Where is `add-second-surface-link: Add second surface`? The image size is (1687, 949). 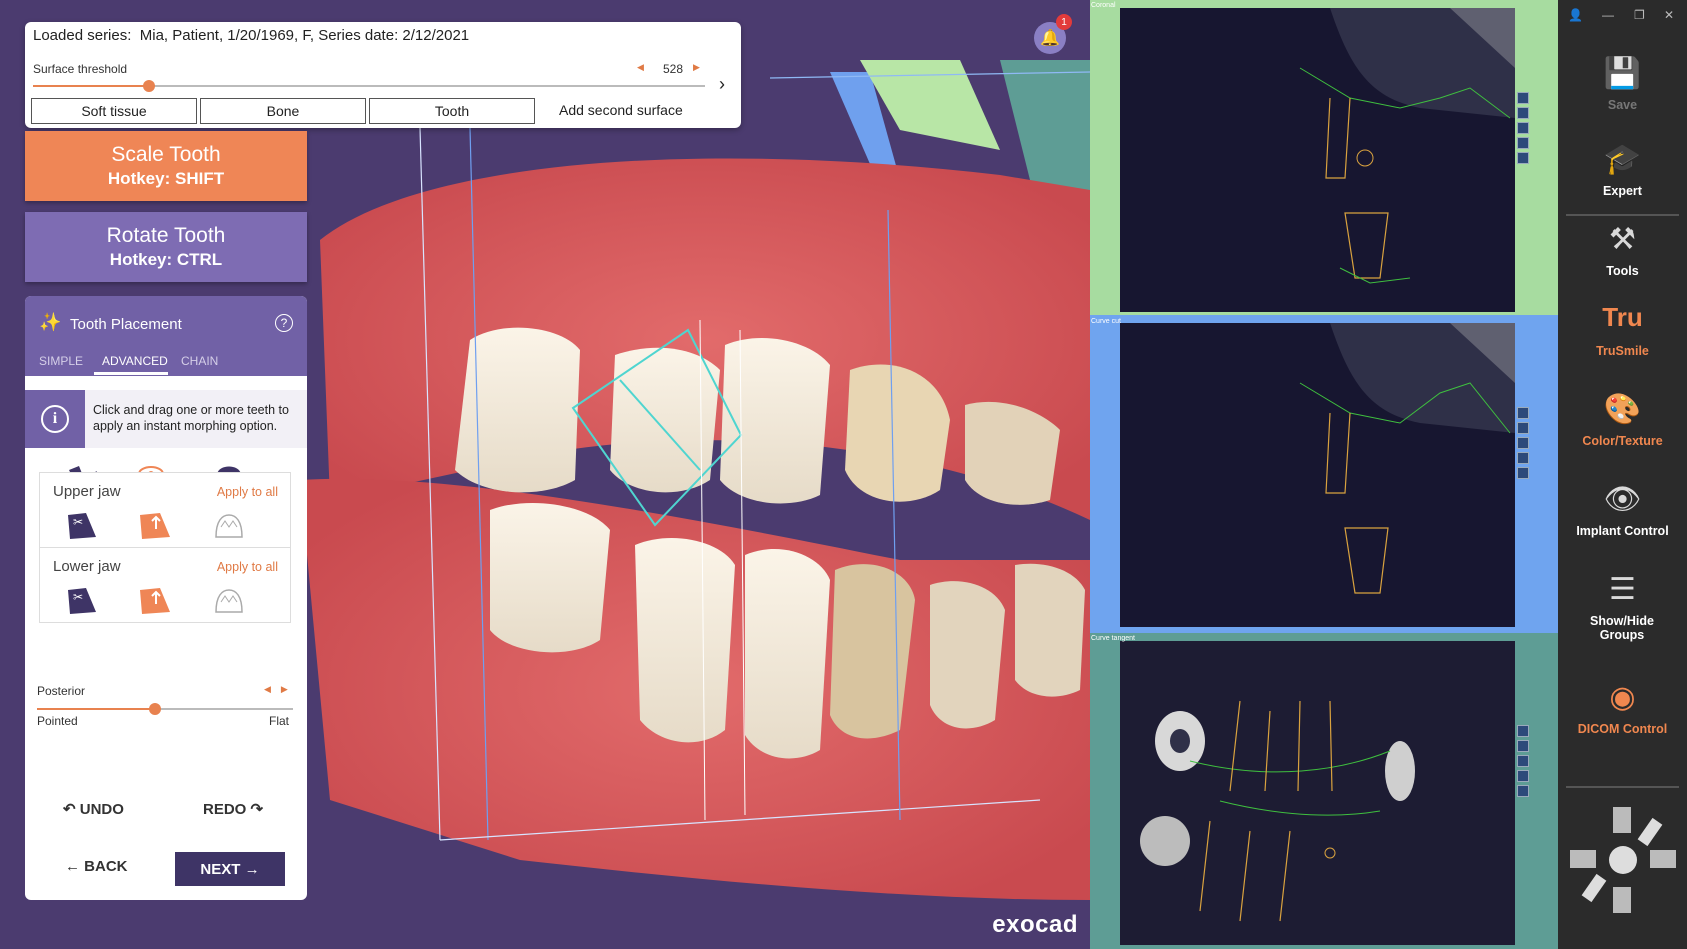
add-second-surface-link: Add second surface is located at coordinates (621, 110).